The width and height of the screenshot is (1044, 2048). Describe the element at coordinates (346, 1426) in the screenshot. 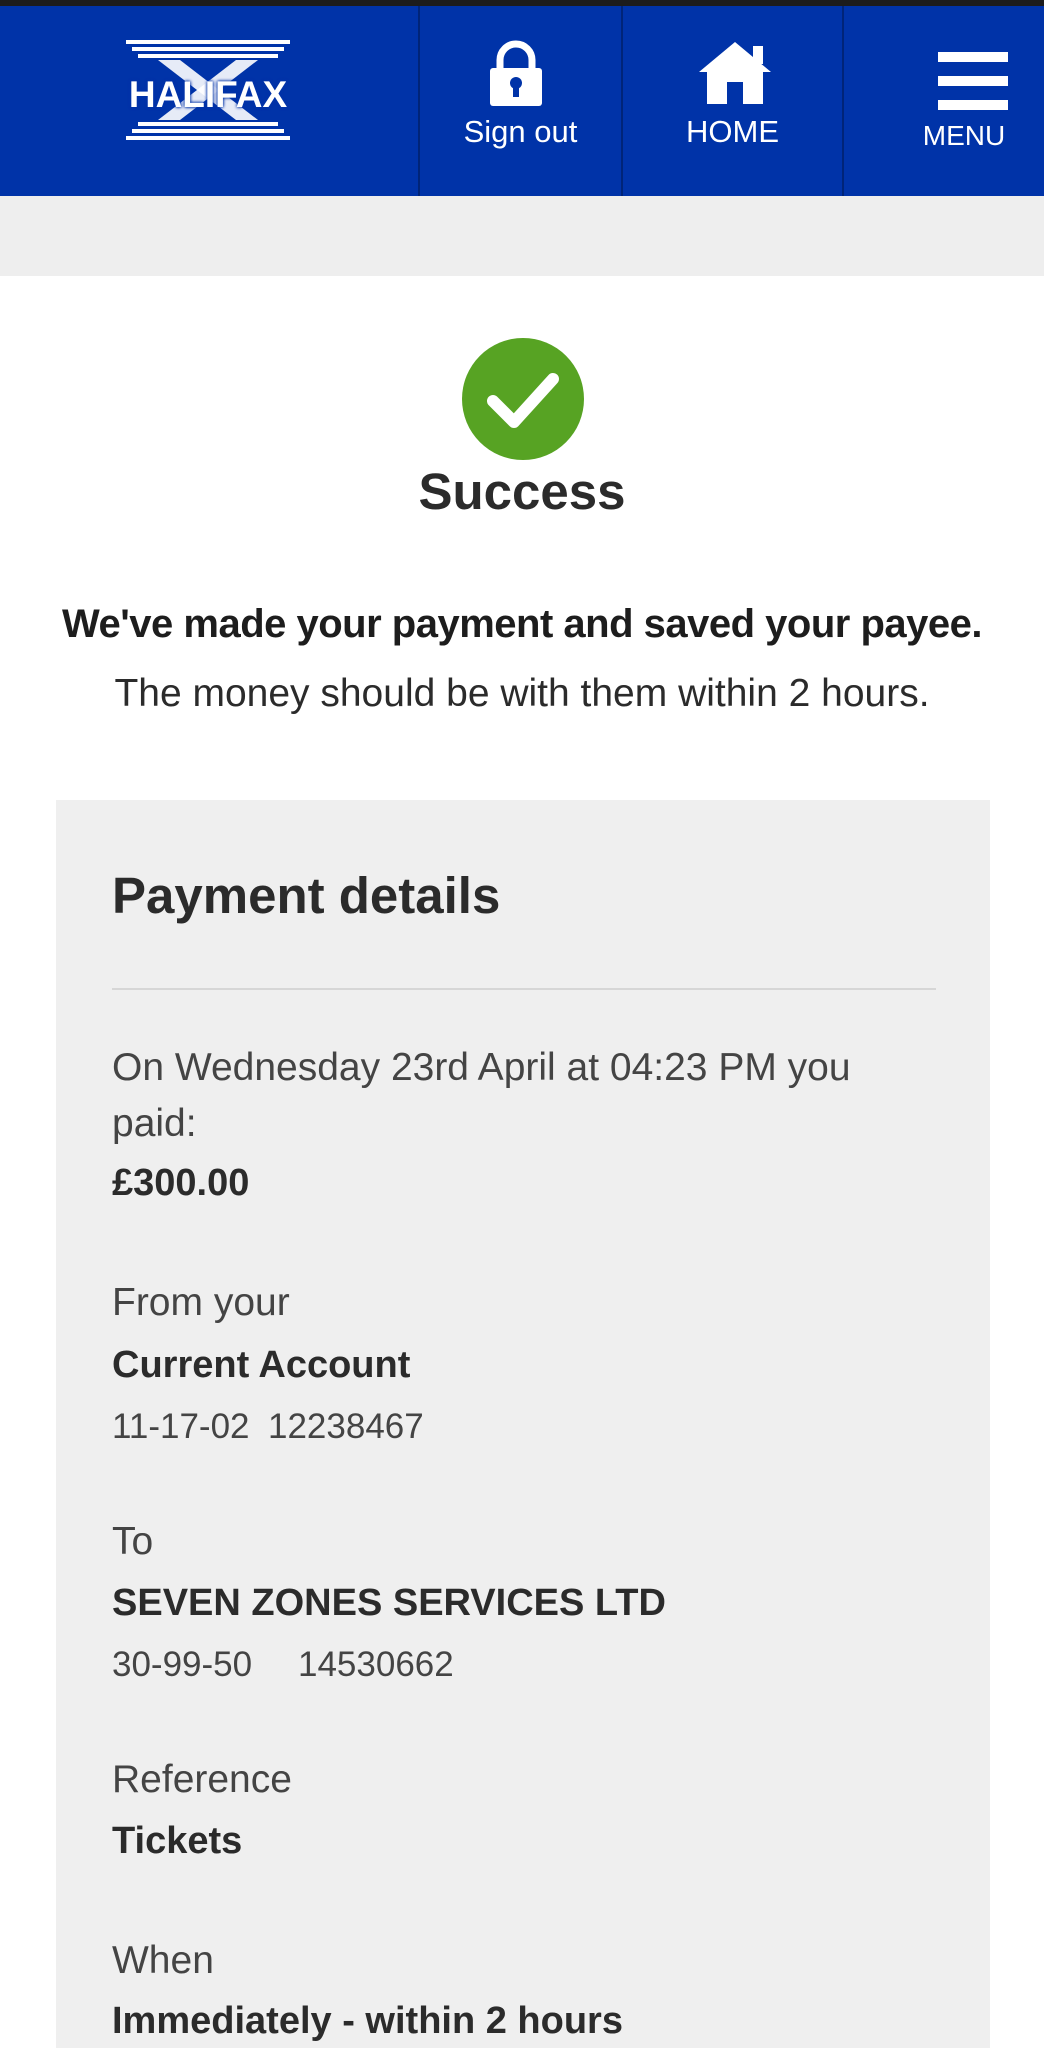

I see `from-account-number: 12238467` at that location.